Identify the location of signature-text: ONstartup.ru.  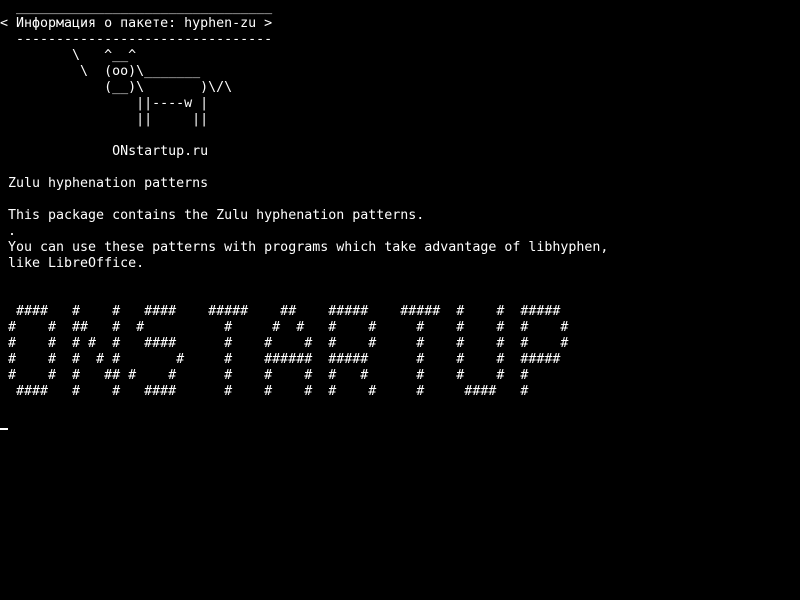
(108, 151).